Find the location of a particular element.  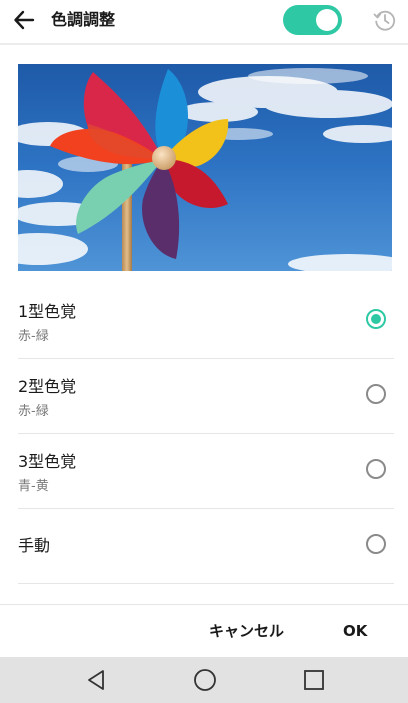

back-button is located at coordinates (24, 20).